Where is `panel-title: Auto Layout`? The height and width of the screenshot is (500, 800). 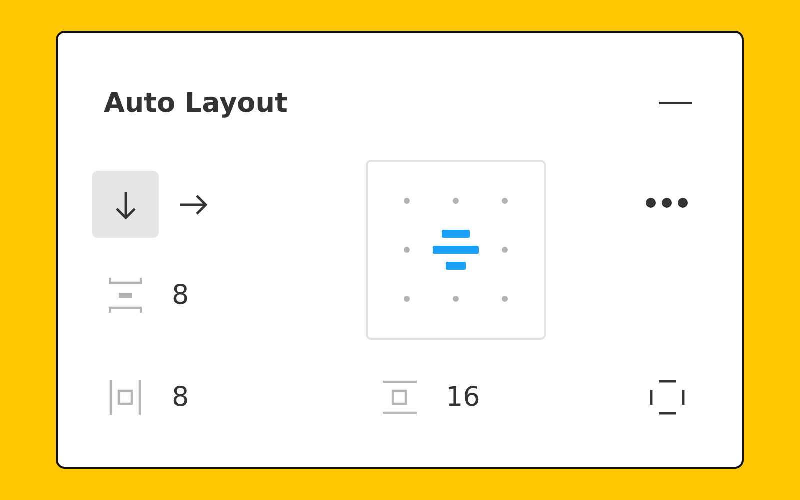 panel-title: Auto Layout is located at coordinates (196, 103).